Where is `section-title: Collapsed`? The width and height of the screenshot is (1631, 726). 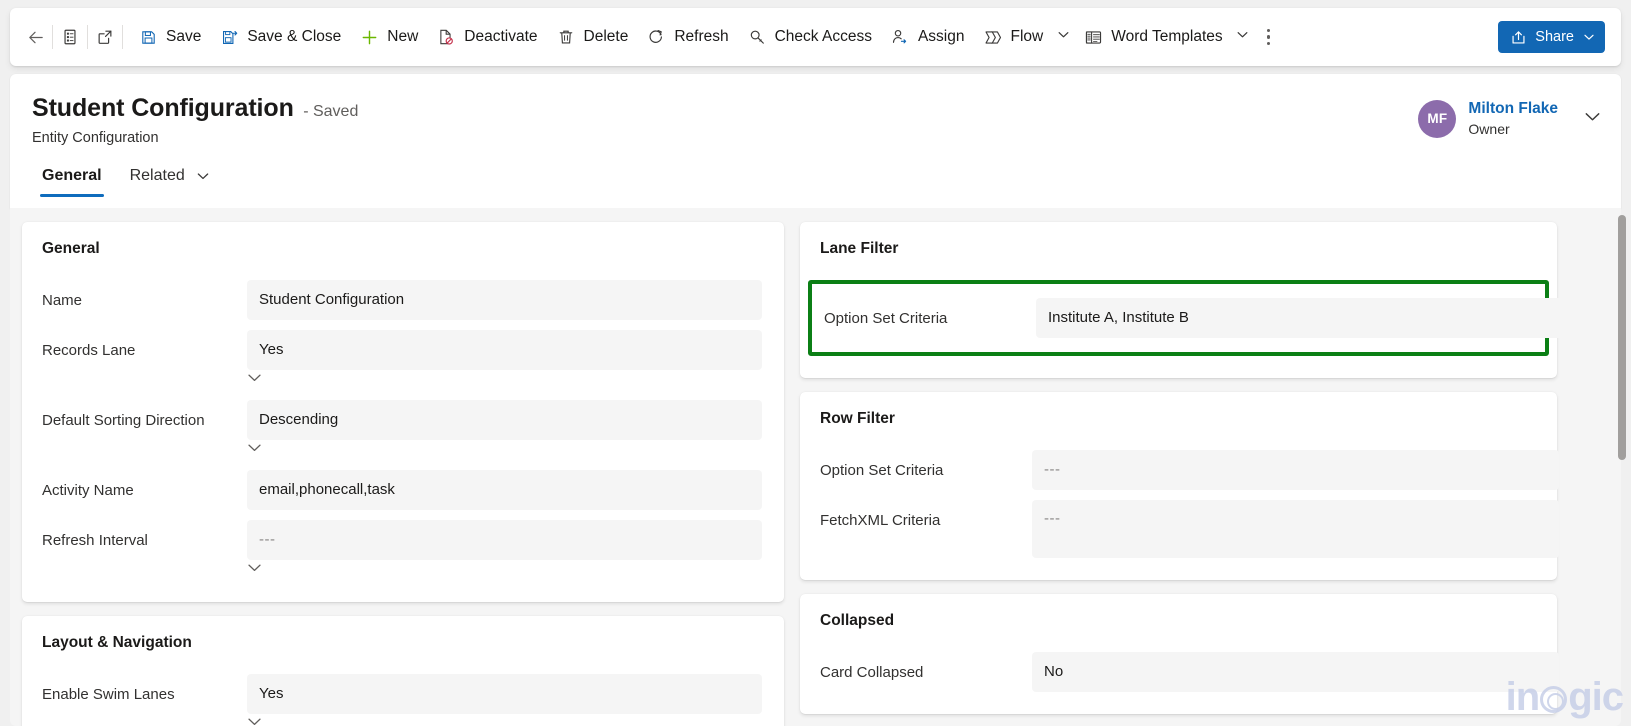 section-title: Collapsed is located at coordinates (857, 620).